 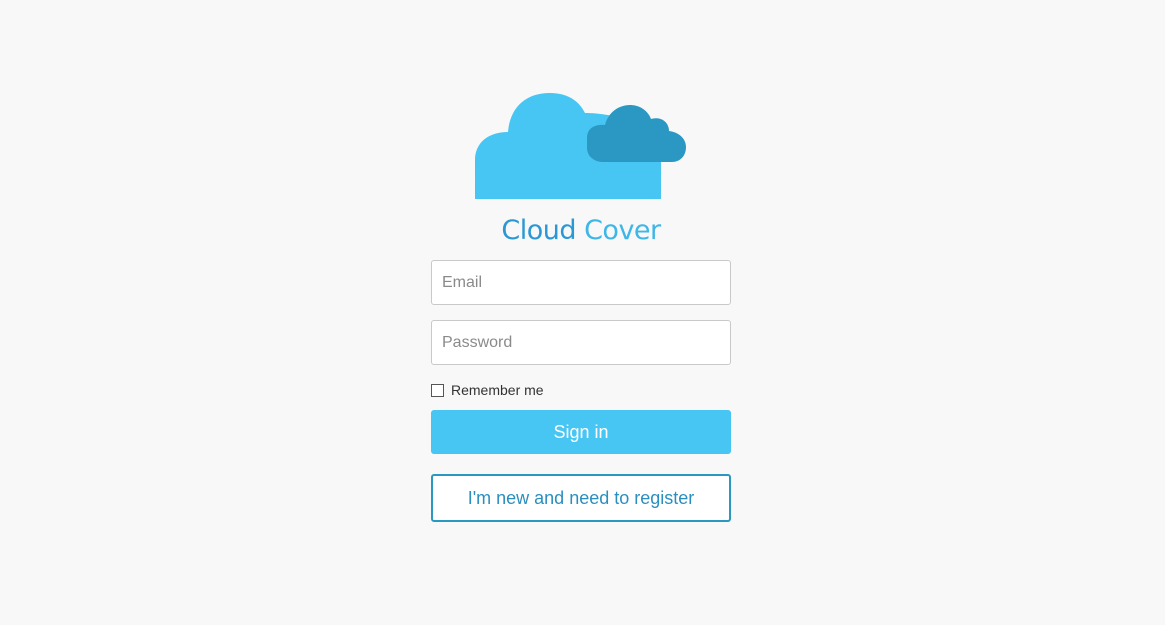 I want to click on sign-in-button-label: Sign in, so click(x=581, y=431).